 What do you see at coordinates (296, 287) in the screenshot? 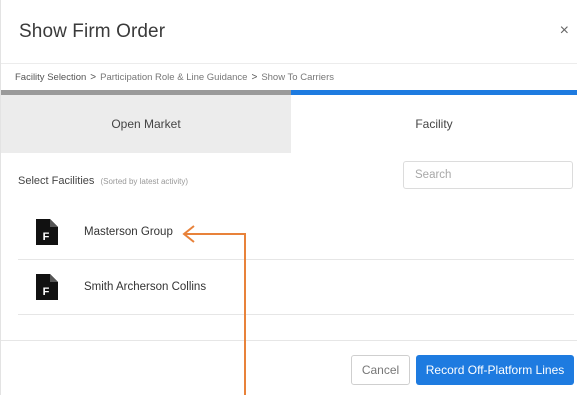
I see `list-item: F Smith Archerson Collins` at bounding box center [296, 287].